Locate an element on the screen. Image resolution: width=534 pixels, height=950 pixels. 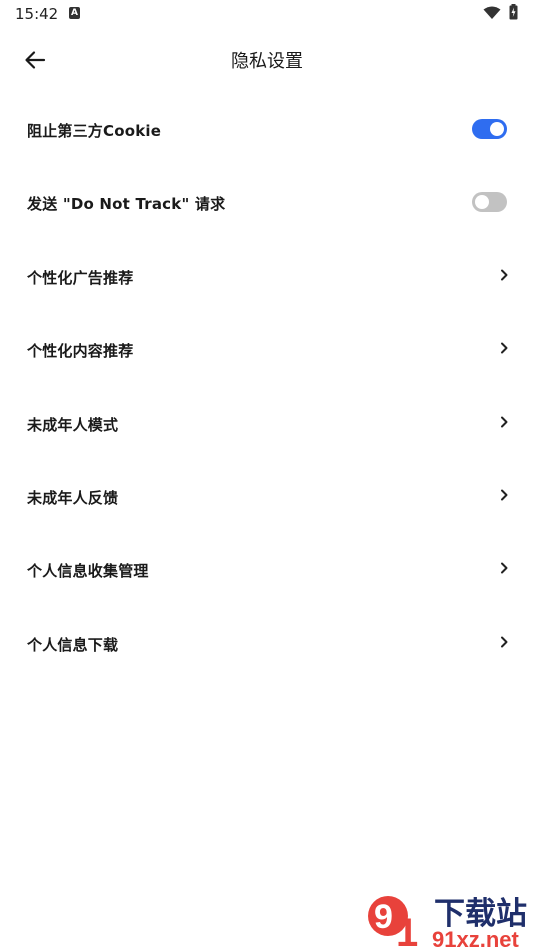
setting-row-personalized-ads: 个性化广告推荐 is located at coordinates (267, 276).